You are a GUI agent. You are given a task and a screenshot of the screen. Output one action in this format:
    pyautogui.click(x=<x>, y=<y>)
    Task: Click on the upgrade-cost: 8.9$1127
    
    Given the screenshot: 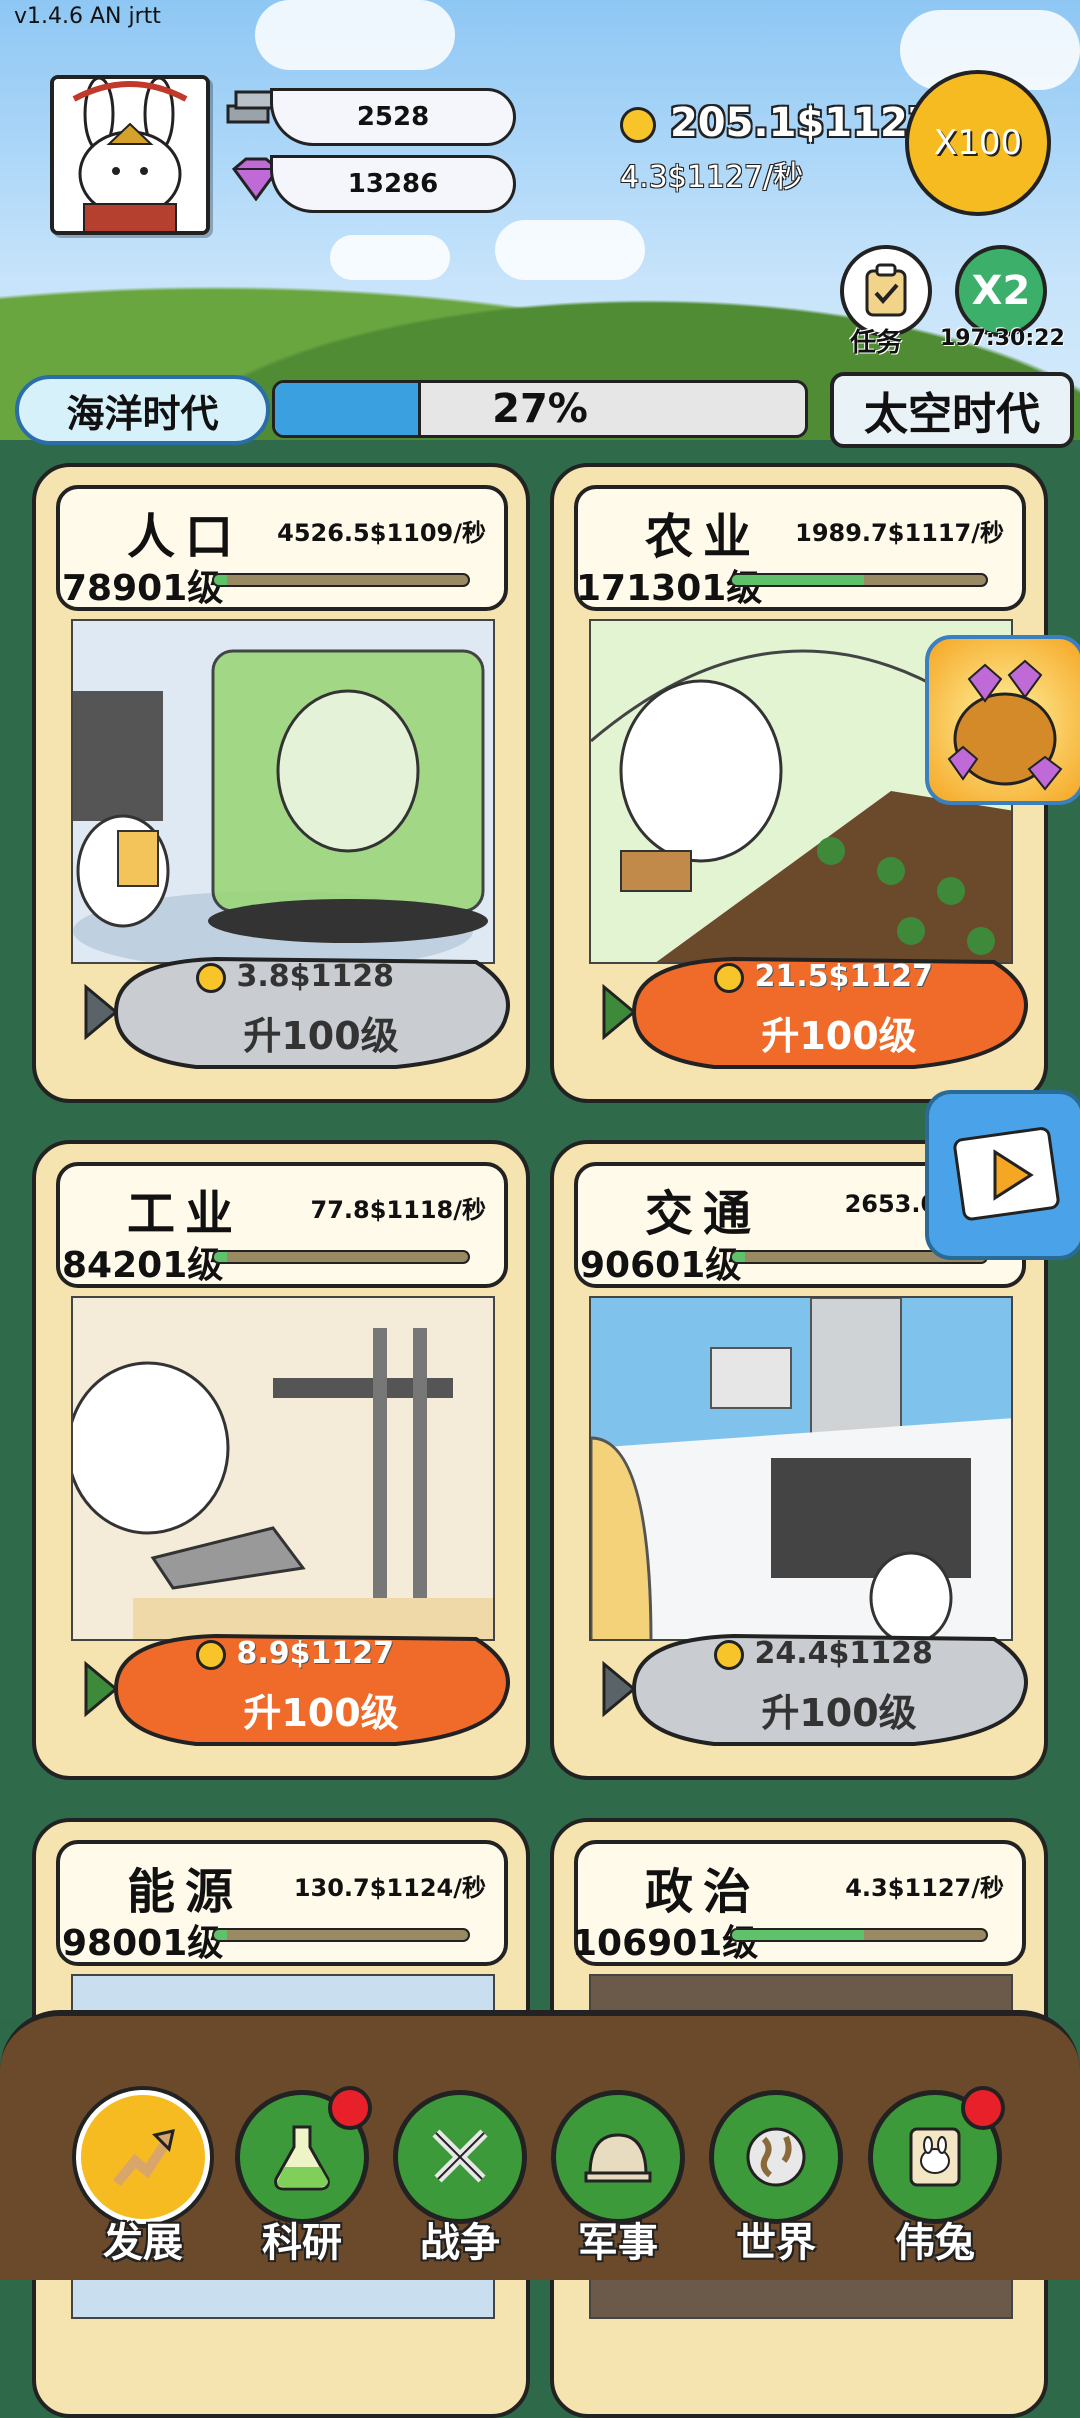 What is the action you would take?
    pyautogui.click(x=295, y=1653)
    